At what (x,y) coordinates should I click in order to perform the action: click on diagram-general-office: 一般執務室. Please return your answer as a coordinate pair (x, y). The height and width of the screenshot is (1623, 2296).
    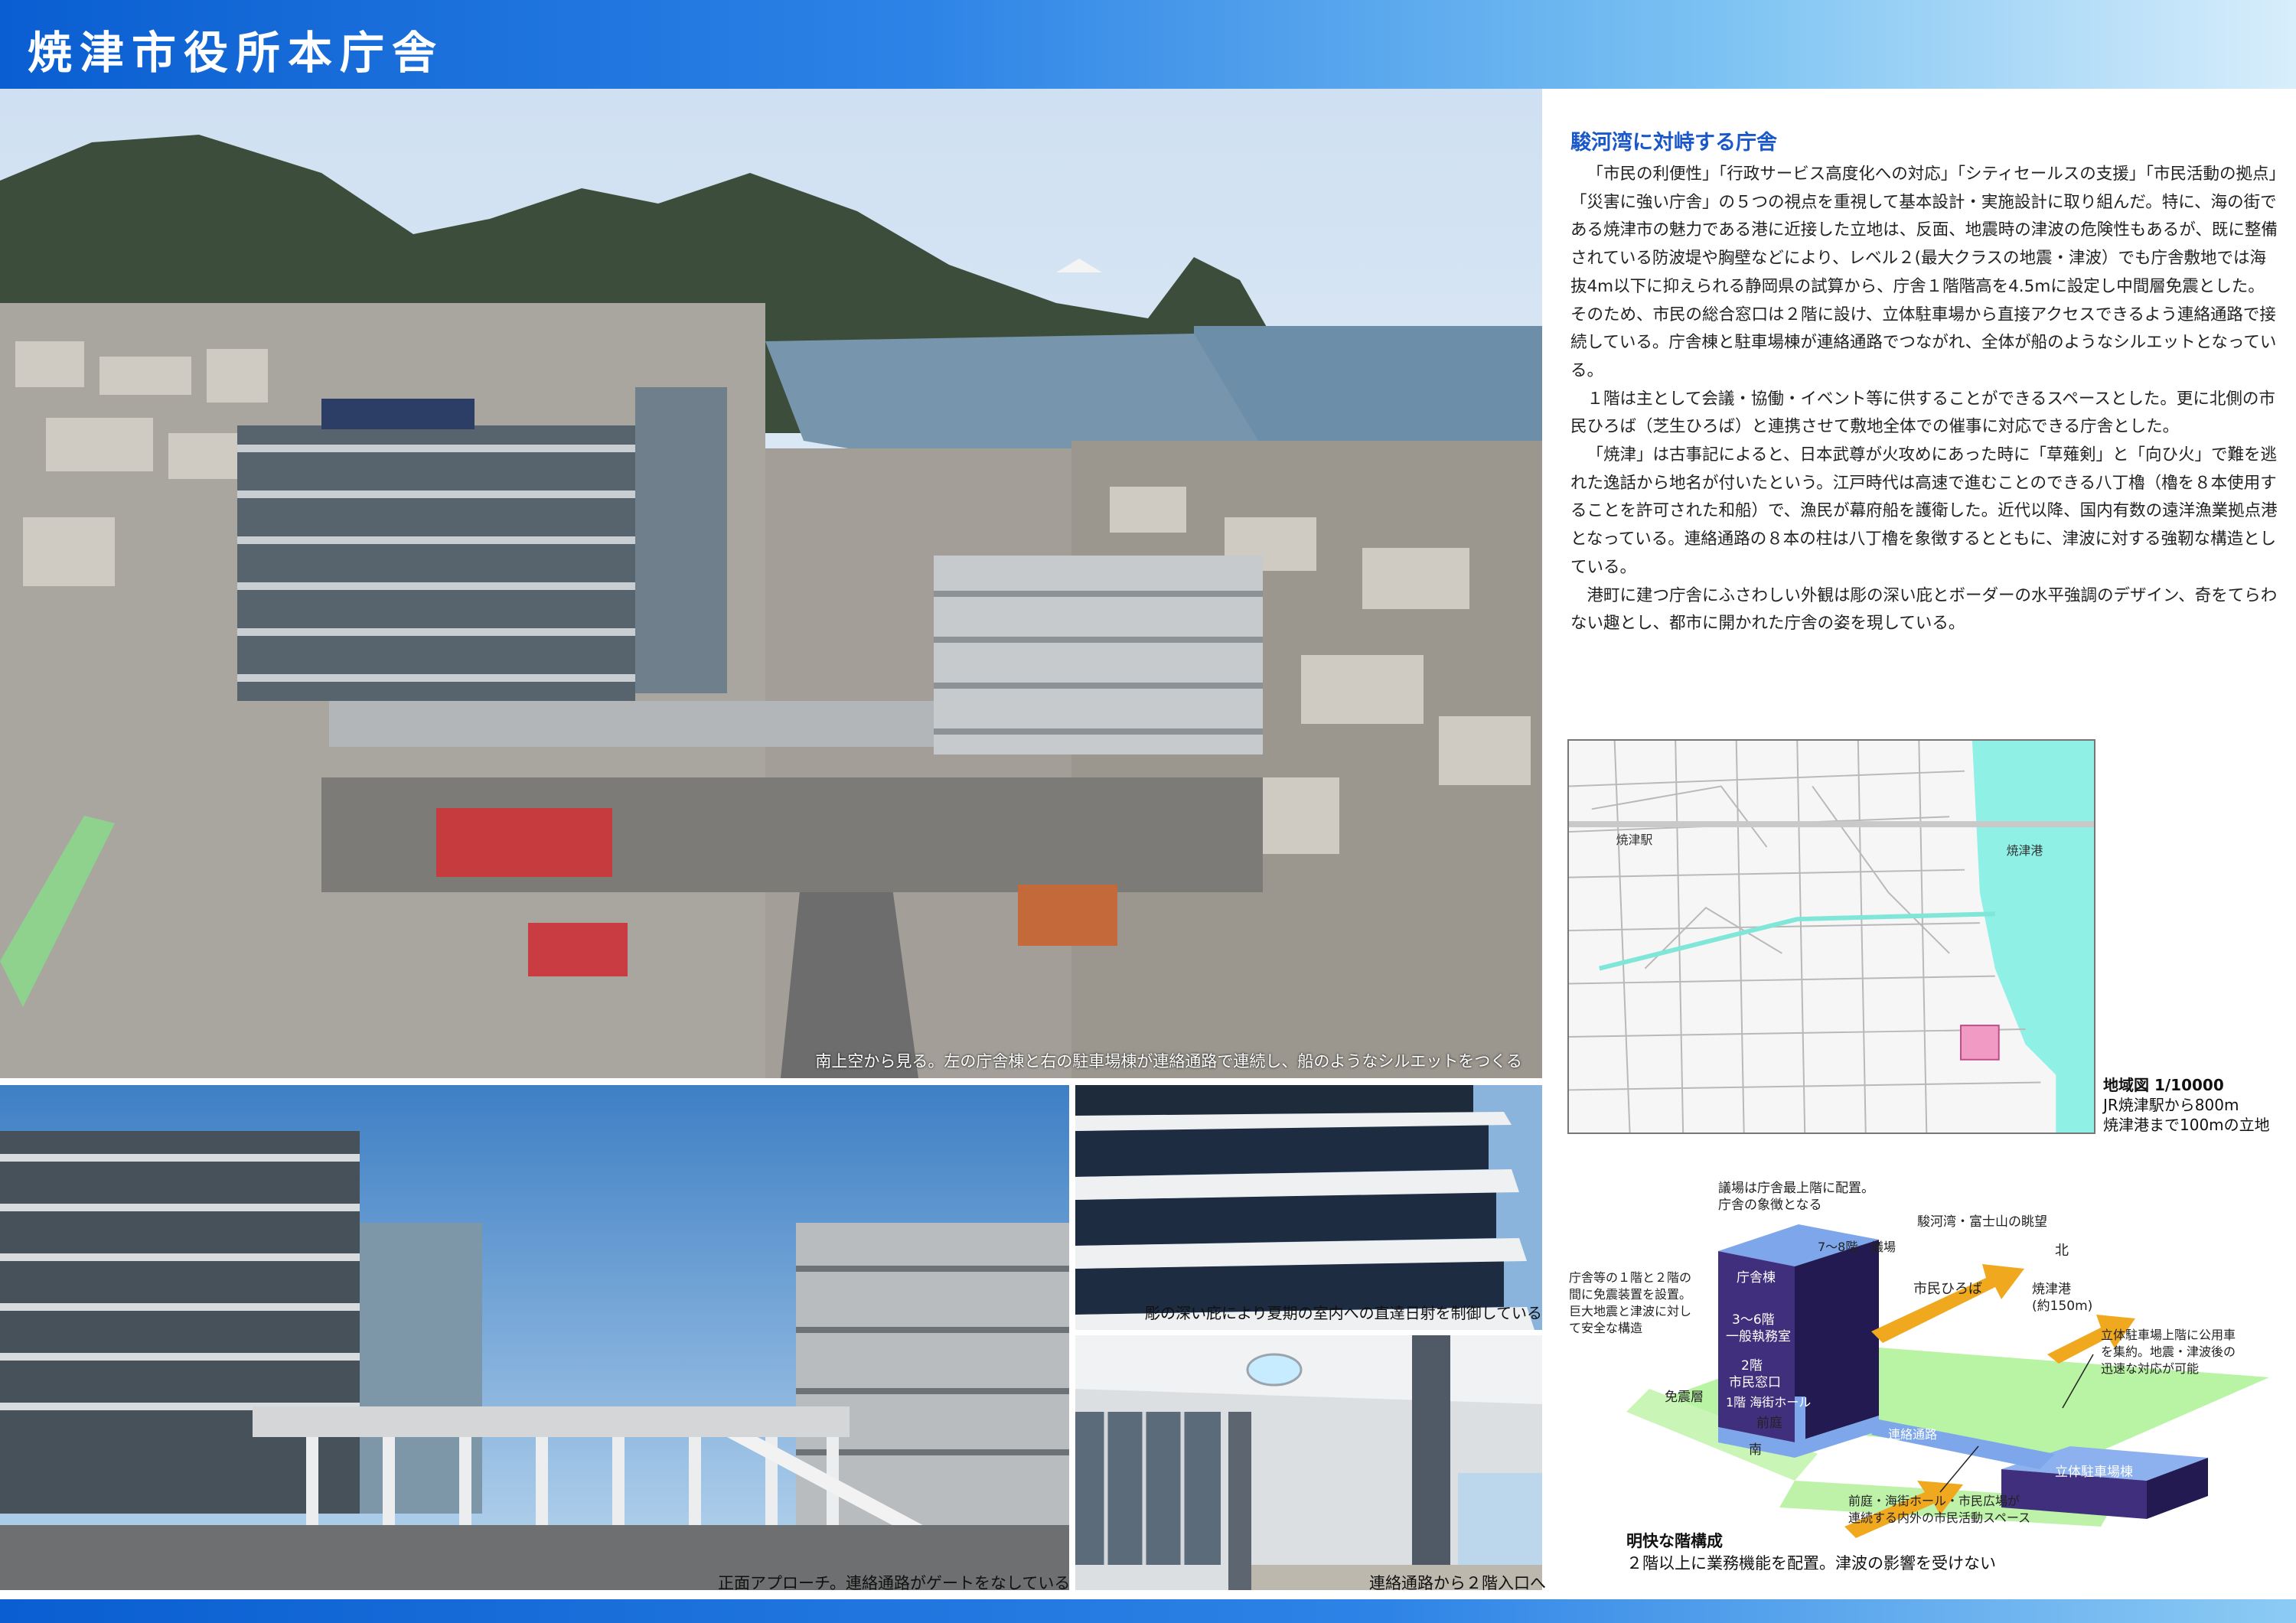
    Looking at the image, I should click on (1758, 1336).